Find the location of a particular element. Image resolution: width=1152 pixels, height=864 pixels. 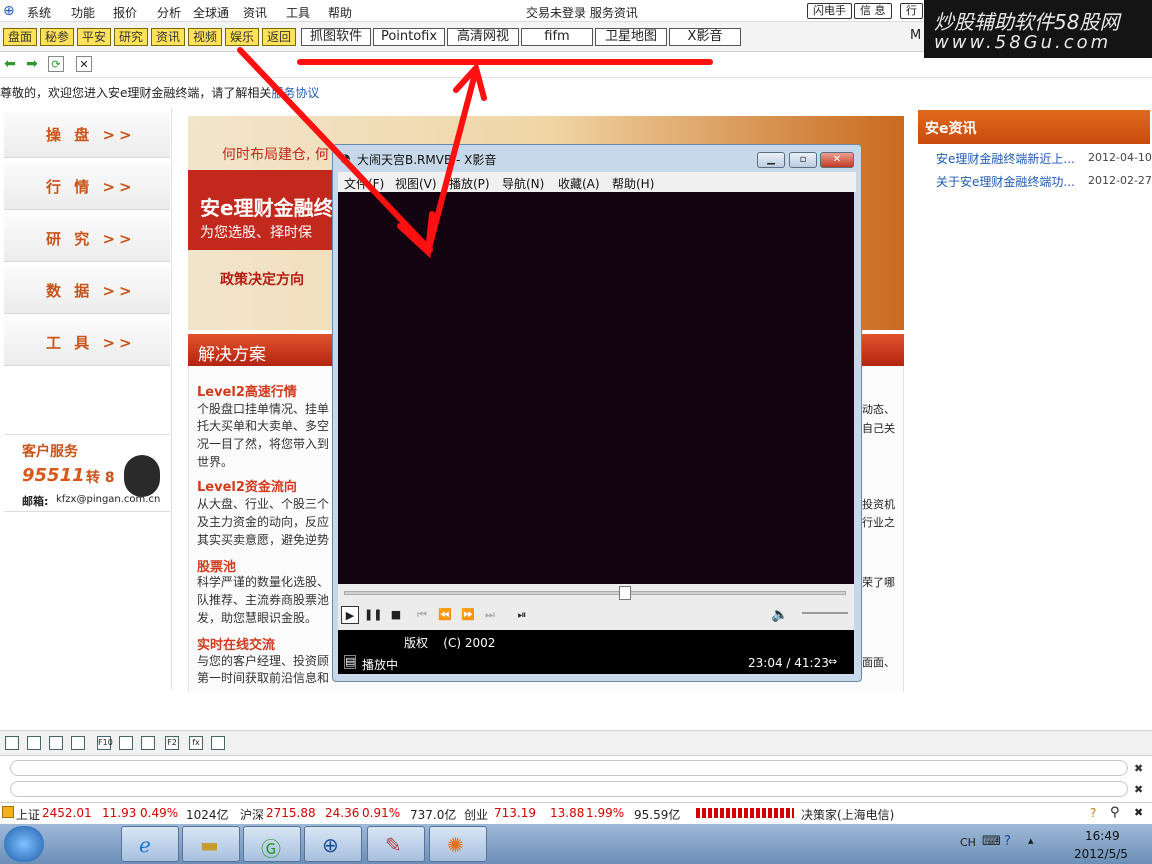

annotation-arrows is located at coordinates (475, 153).